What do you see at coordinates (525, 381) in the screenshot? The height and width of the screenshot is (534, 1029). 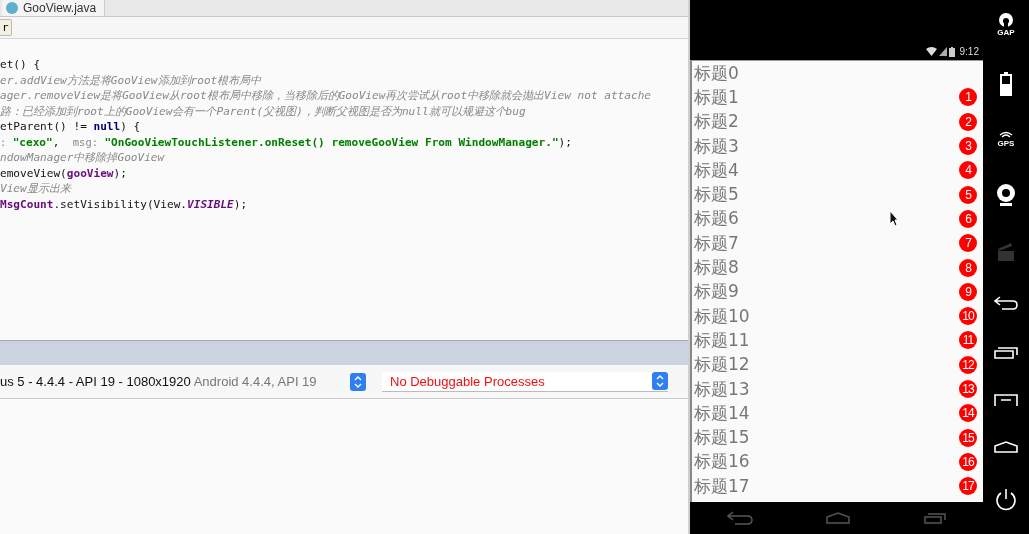 I see `process-dropdown: No Debuggable Processes` at bounding box center [525, 381].